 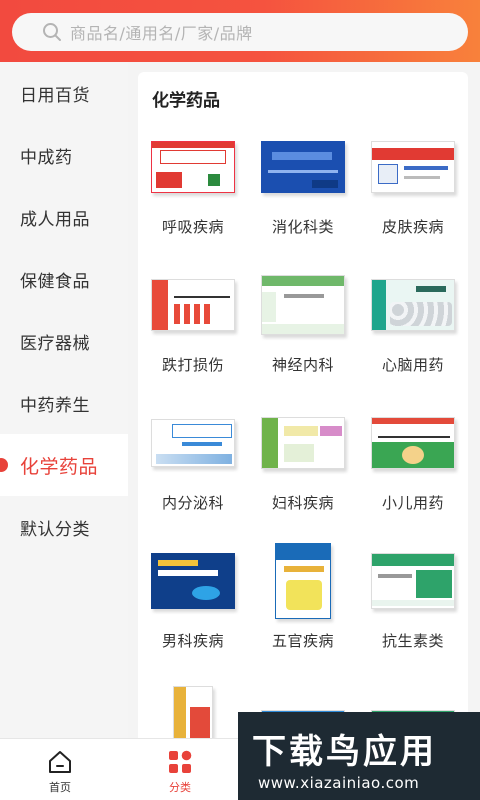 I want to click on search-icon, so click(x=52, y=32).